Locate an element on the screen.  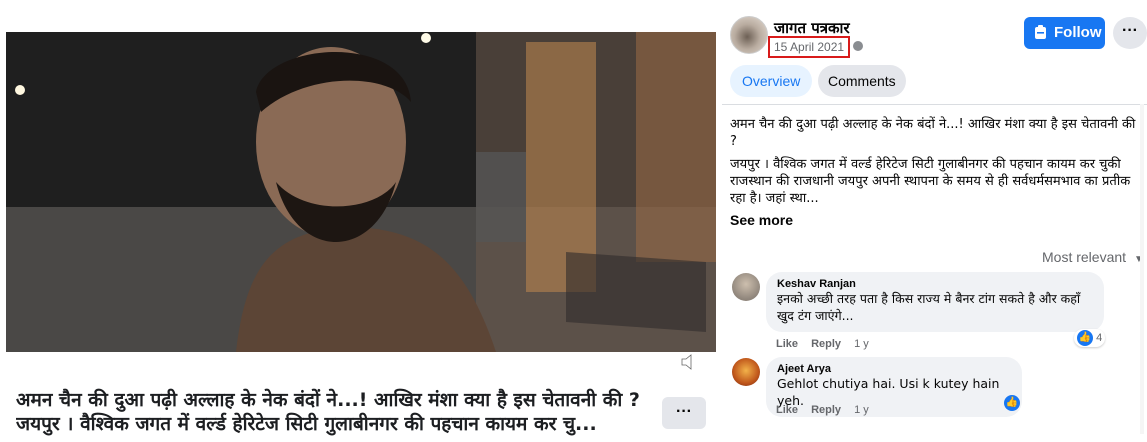
reaction-count: 👍 4 is located at coordinates (1090, 338).